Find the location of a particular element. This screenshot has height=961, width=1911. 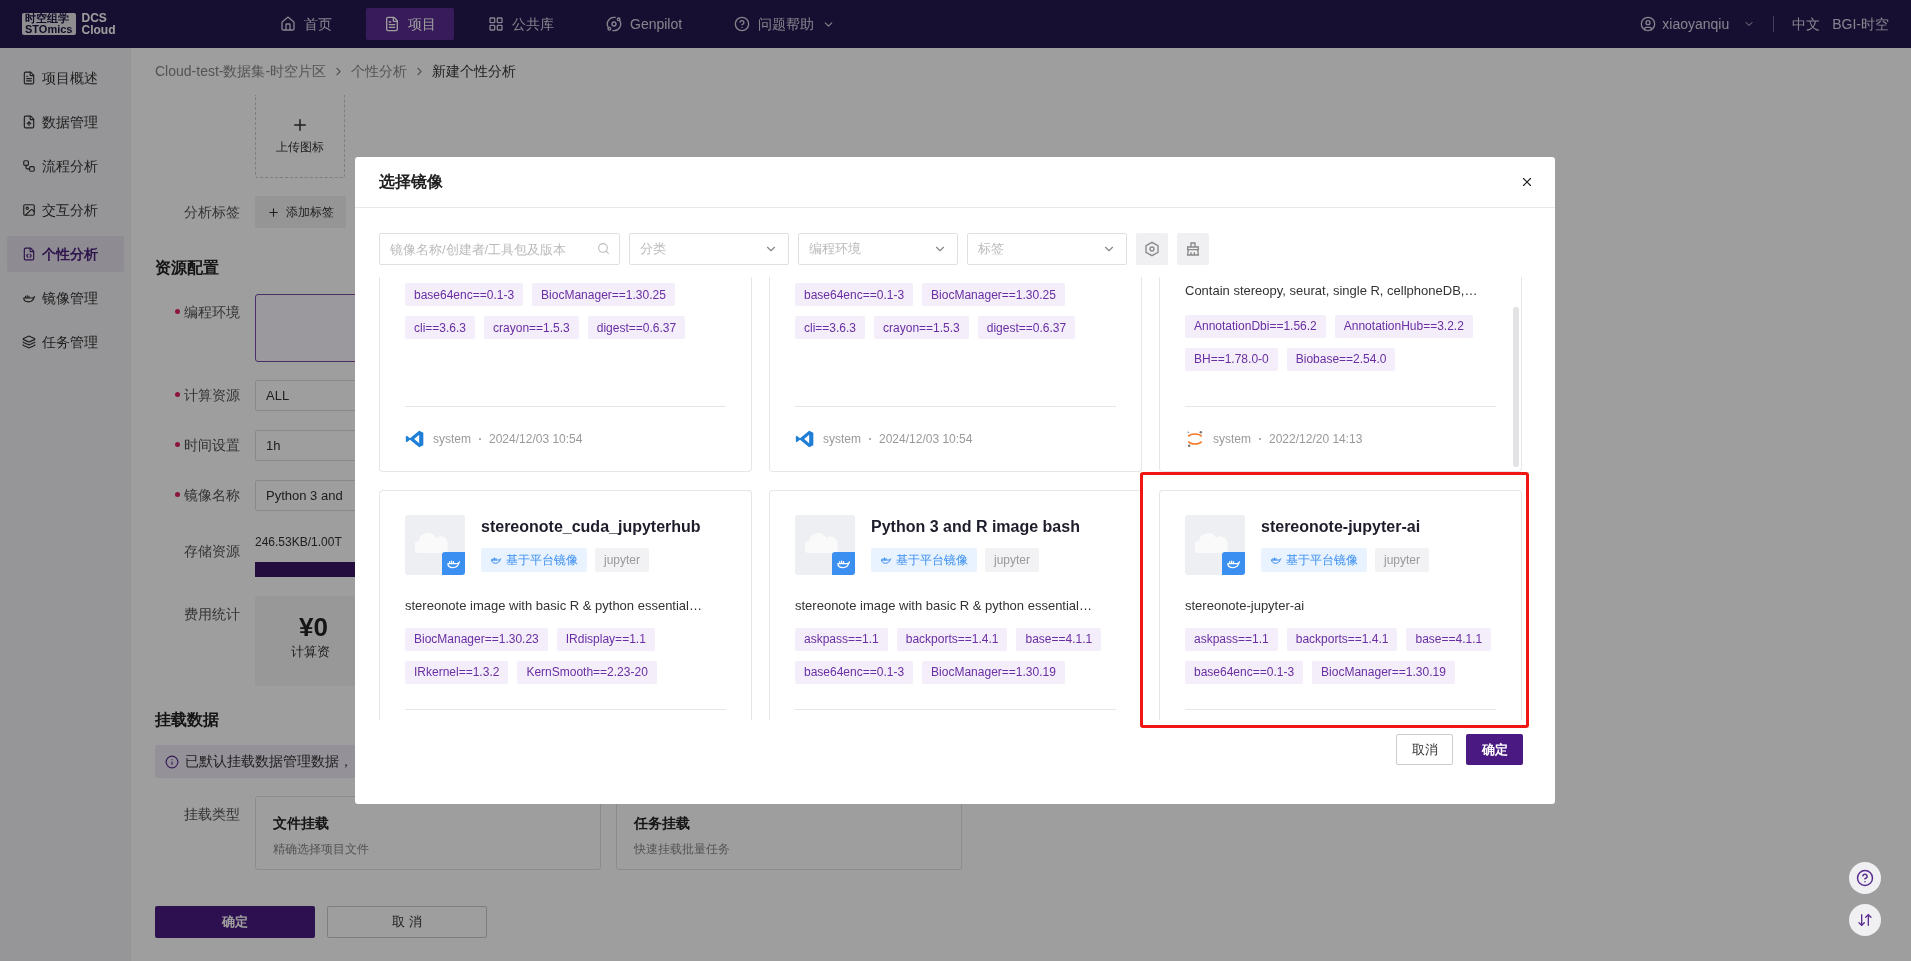

package-tag: BiocManager==1.30.23 is located at coordinates (476, 639).